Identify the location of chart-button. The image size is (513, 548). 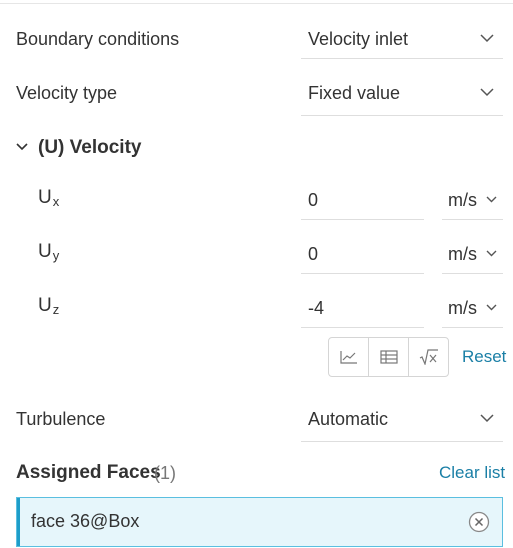
(349, 357).